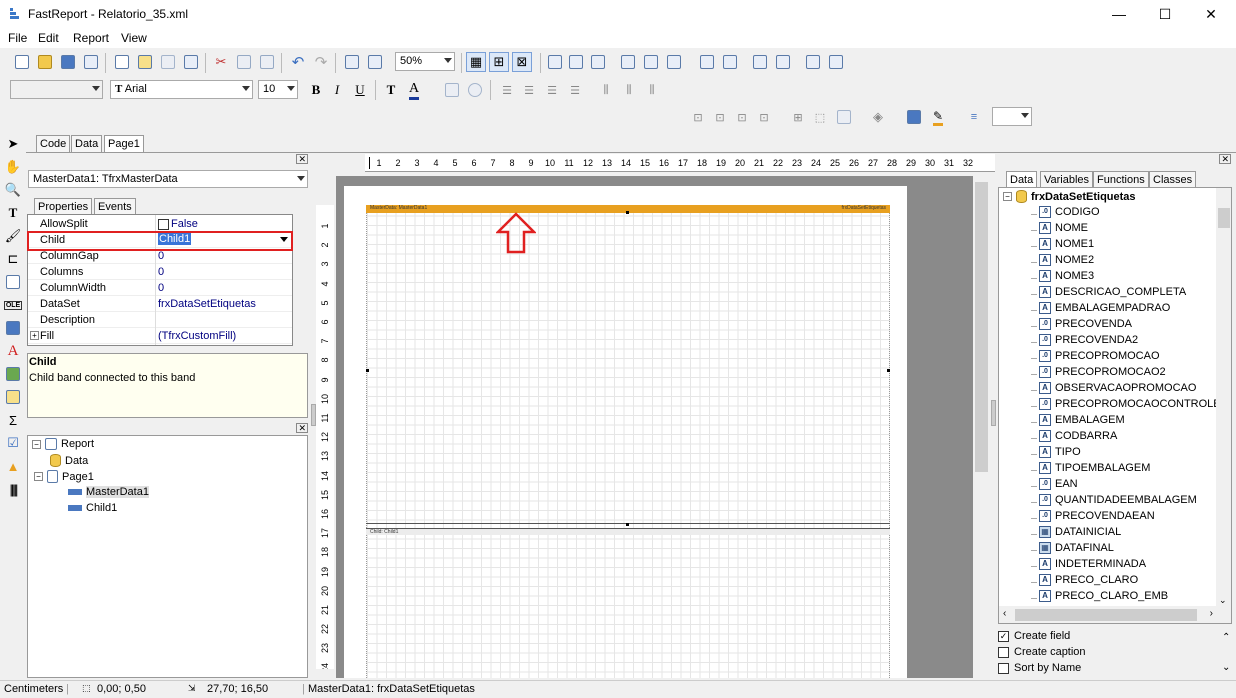  I want to click on scroll-down-icon: ⌄, so click(1223, 600).